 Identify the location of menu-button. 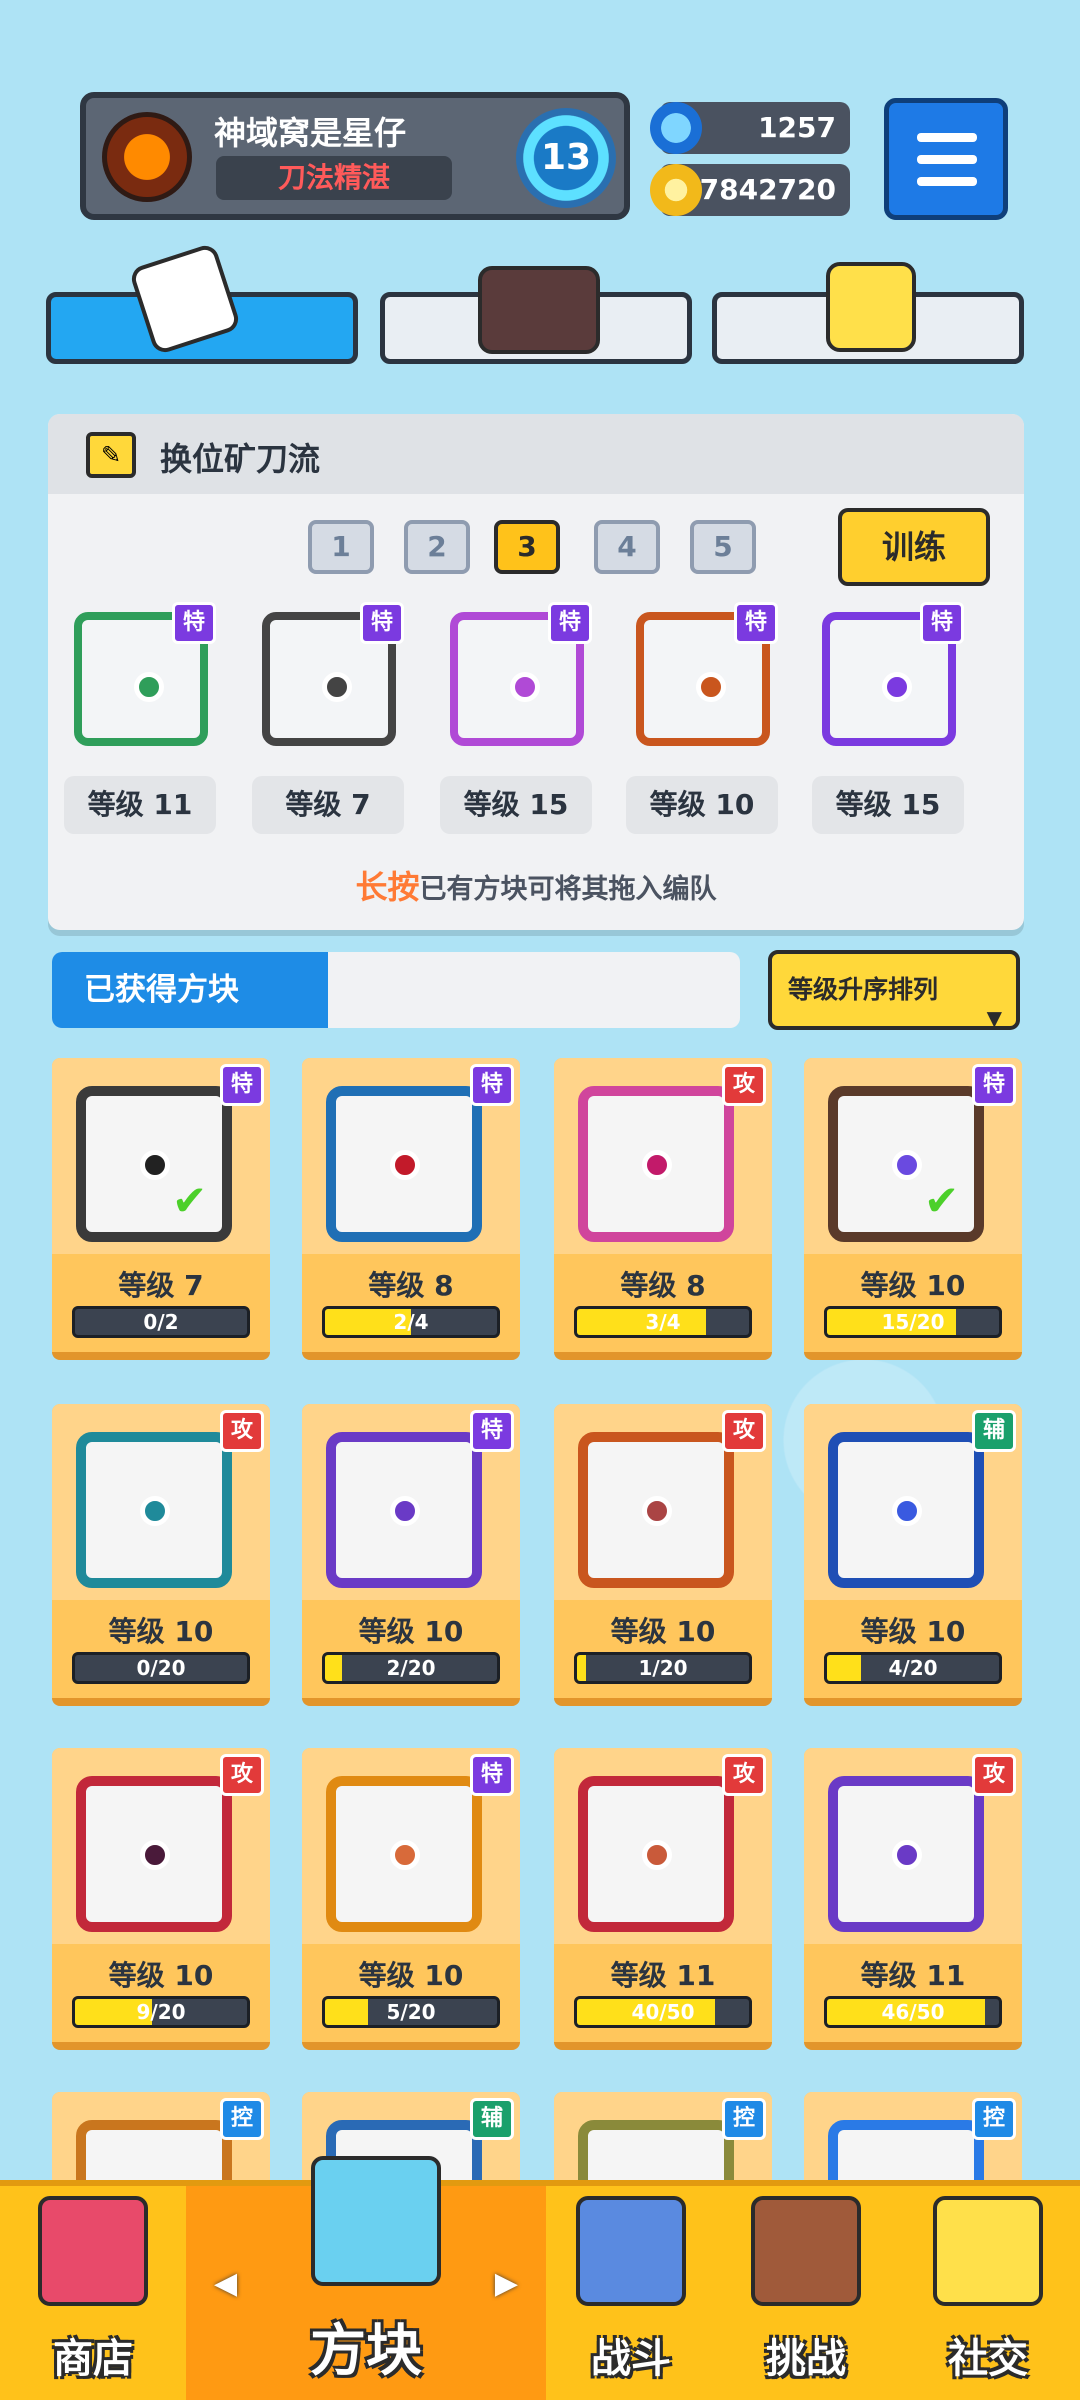
(946, 159).